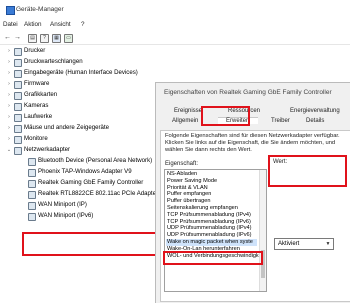 This screenshot has width=350, height=303. I want to click on tree-item-label: Kameras, so click(36, 105).